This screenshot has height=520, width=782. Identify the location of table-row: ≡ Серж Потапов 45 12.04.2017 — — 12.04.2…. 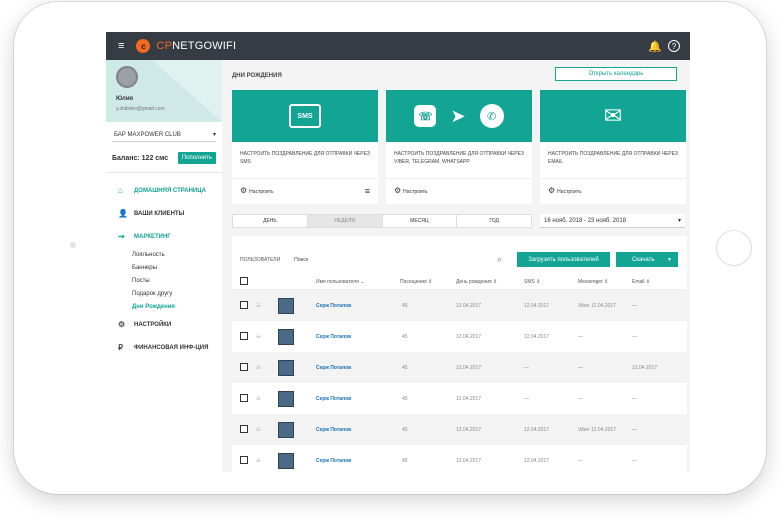
(459, 367).